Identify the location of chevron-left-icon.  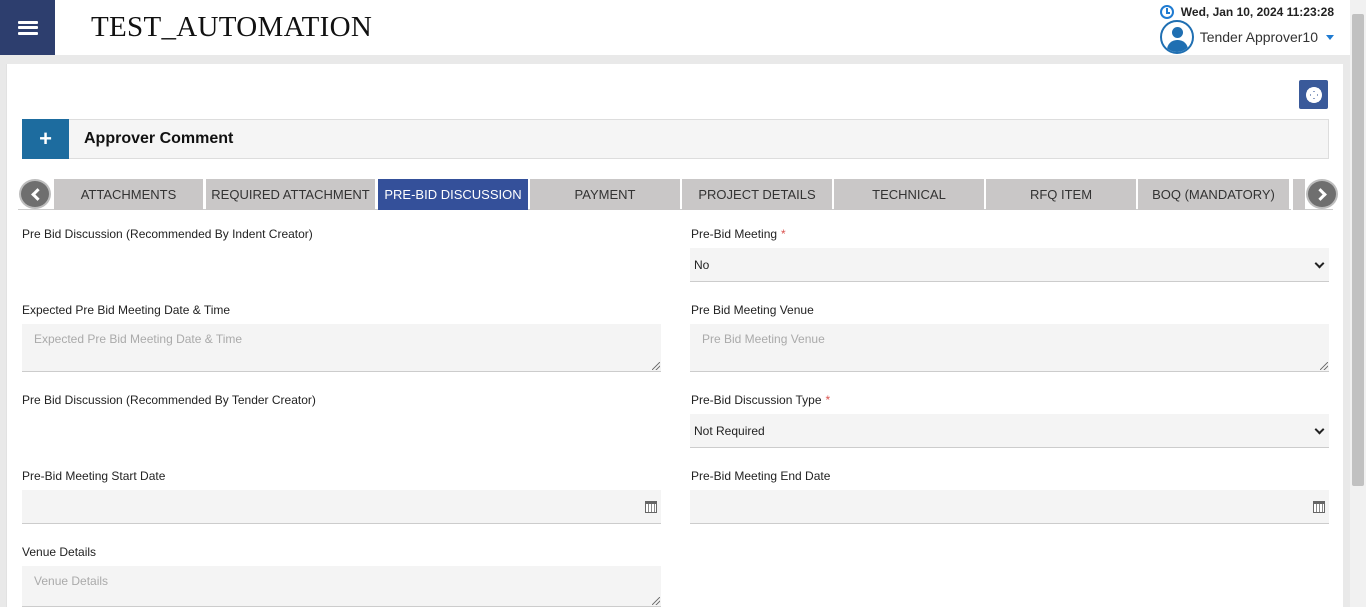
(37, 194).